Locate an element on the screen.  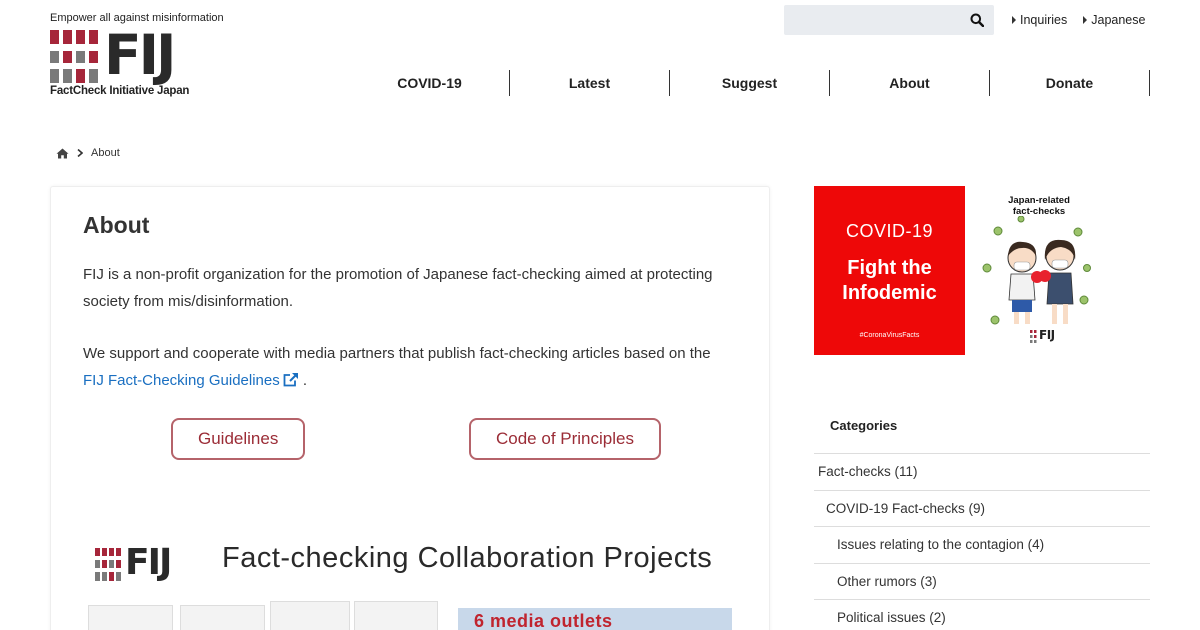
logo-subtitle: FactCheck Initiative Japan is located at coordinates (120, 91).